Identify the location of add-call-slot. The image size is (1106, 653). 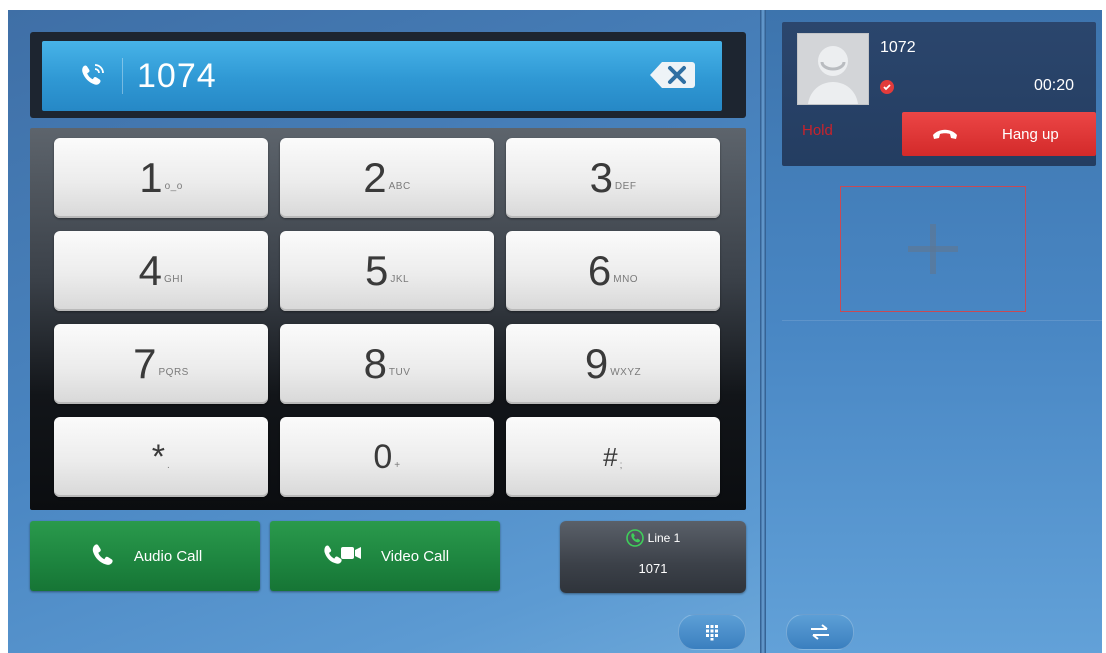
(933, 249).